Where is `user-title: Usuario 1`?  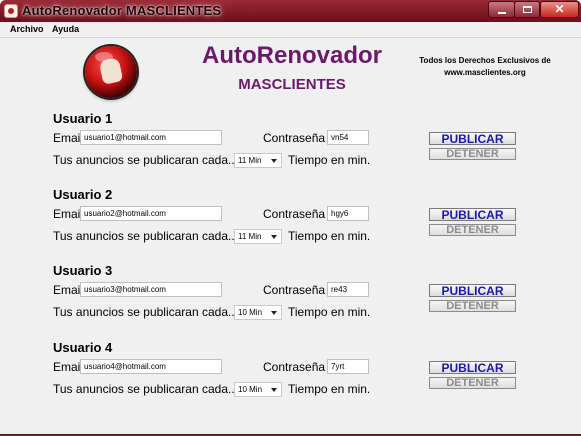 user-title: Usuario 1 is located at coordinates (83, 118).